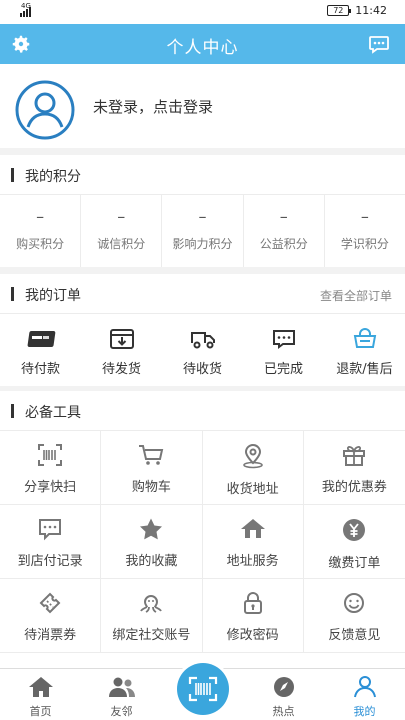  Describe the element at coordinates (202, 411) in the screenshot. I see `tools-header: 必备工具` at that location.